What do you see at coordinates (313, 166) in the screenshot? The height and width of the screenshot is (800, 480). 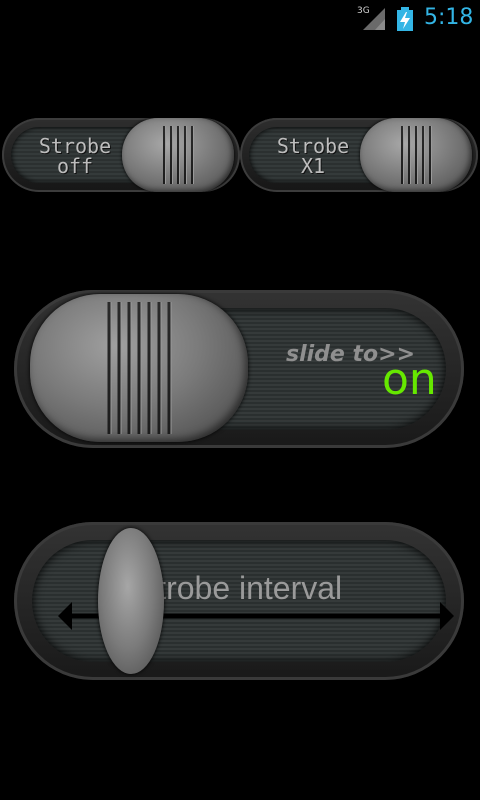 I see `toggle-label-line2: X1` at bounding box center [313, 166].